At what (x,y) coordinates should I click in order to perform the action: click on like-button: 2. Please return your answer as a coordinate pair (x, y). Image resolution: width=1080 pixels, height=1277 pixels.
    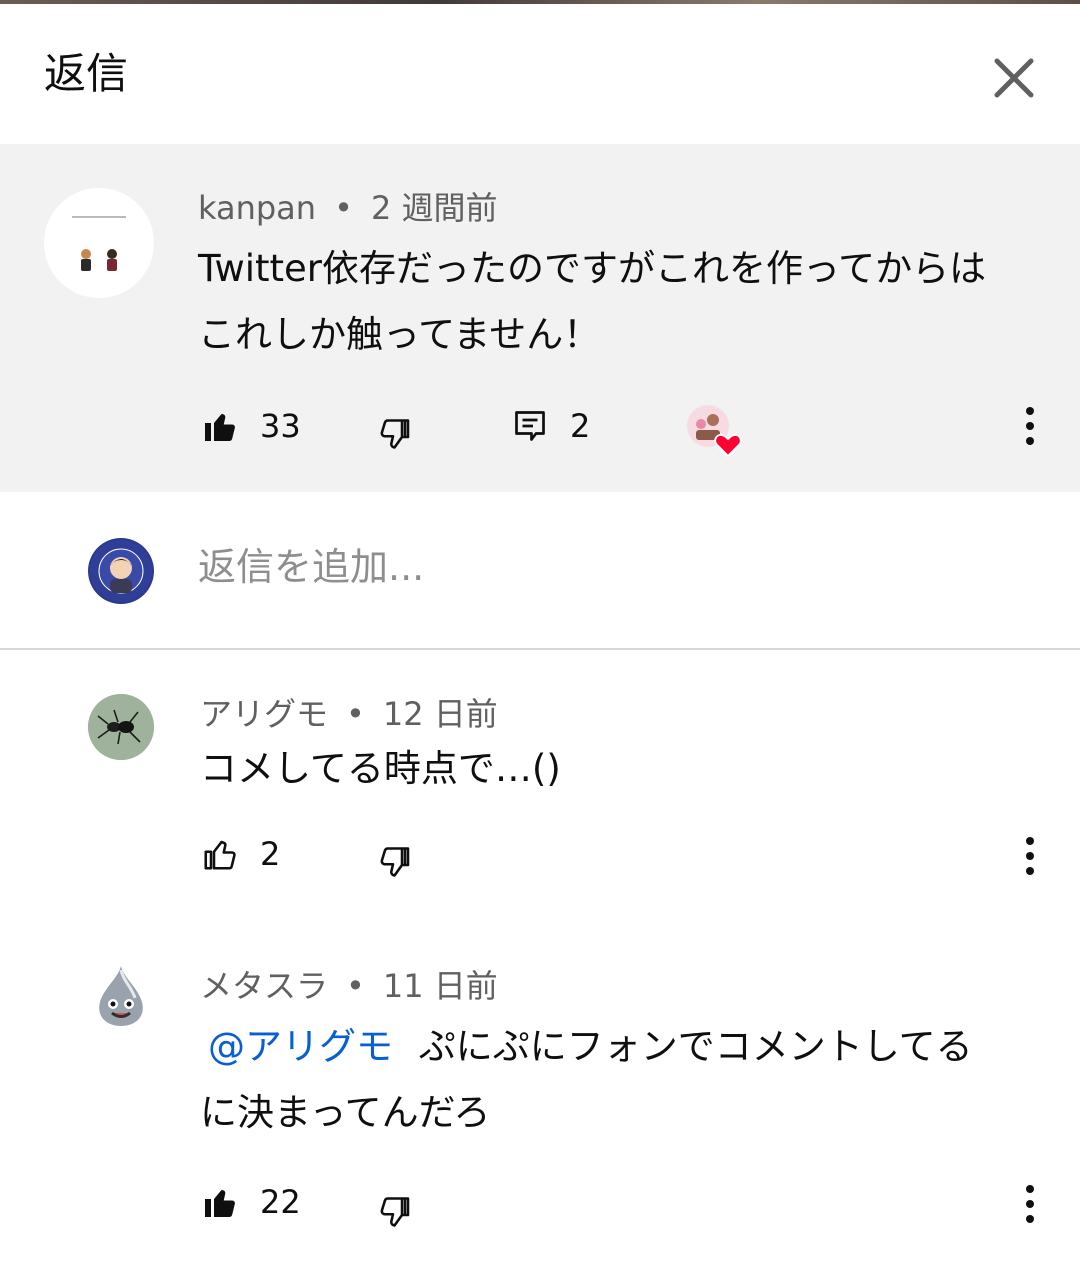
    Looking at the image, I should click on (241, 854).